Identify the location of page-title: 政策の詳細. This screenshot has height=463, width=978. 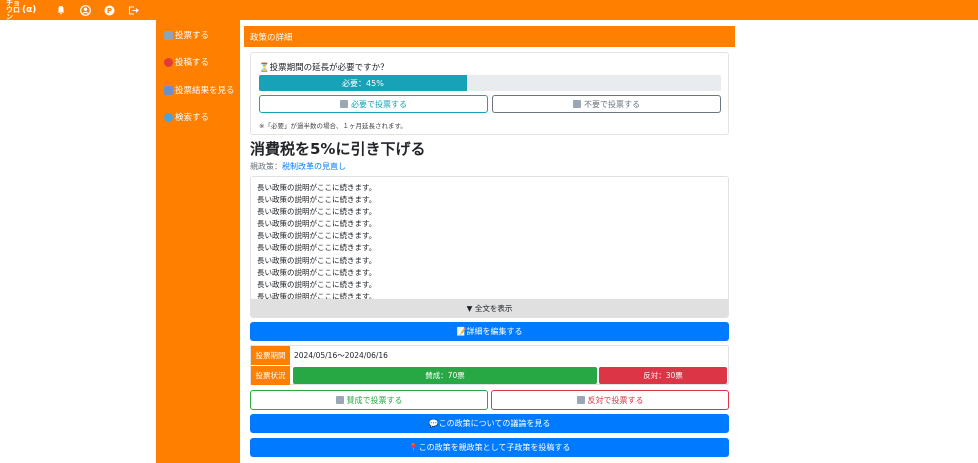
(271, 37).